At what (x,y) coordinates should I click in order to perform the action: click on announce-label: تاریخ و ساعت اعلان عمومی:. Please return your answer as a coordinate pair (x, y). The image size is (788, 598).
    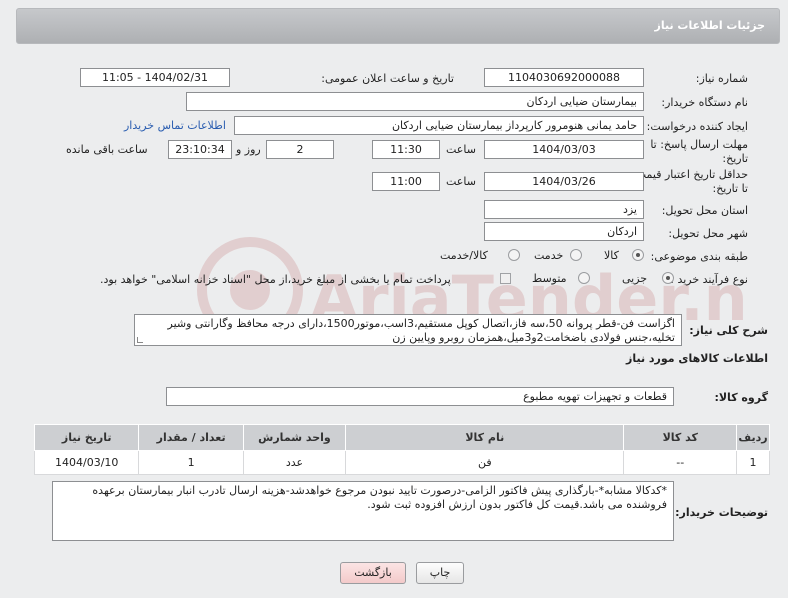
    Looking at the image, I should click on (387, 78).